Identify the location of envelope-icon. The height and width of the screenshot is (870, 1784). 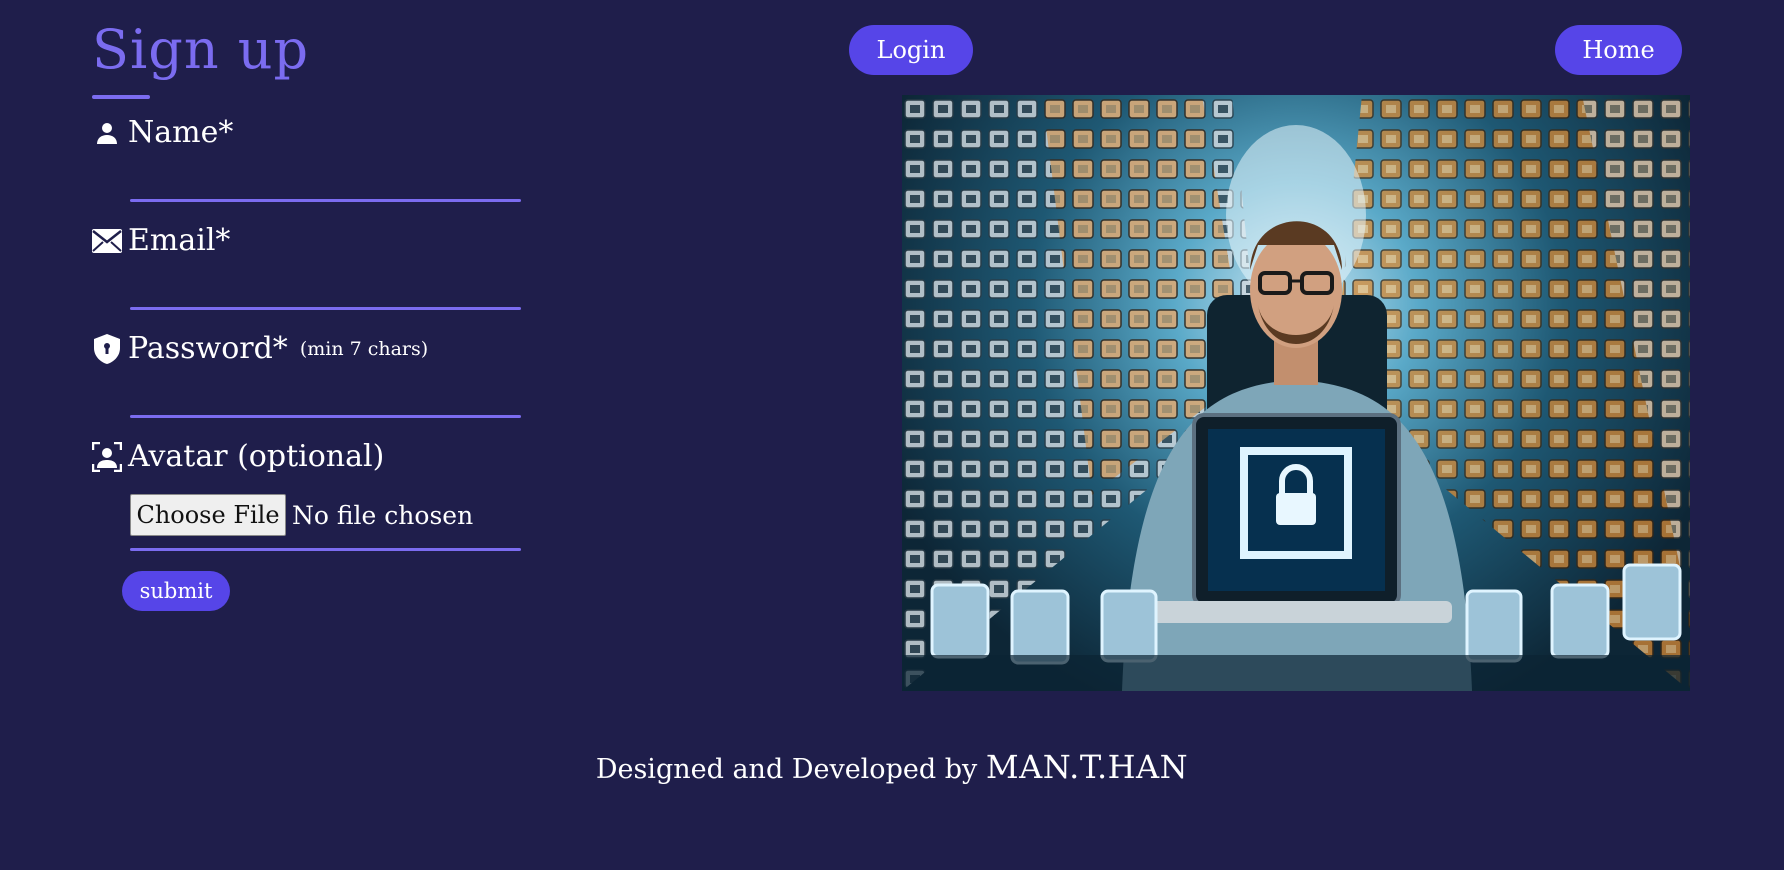
(107, 241).